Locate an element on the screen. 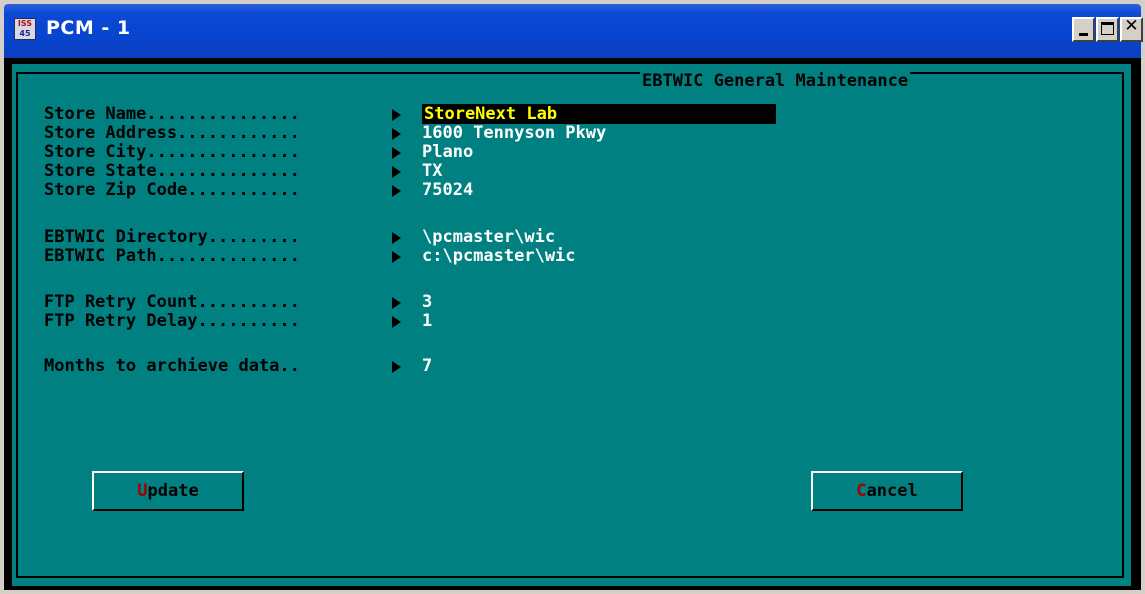  store-name-input: StoreNext Lab is located at coordinates (599, 114).